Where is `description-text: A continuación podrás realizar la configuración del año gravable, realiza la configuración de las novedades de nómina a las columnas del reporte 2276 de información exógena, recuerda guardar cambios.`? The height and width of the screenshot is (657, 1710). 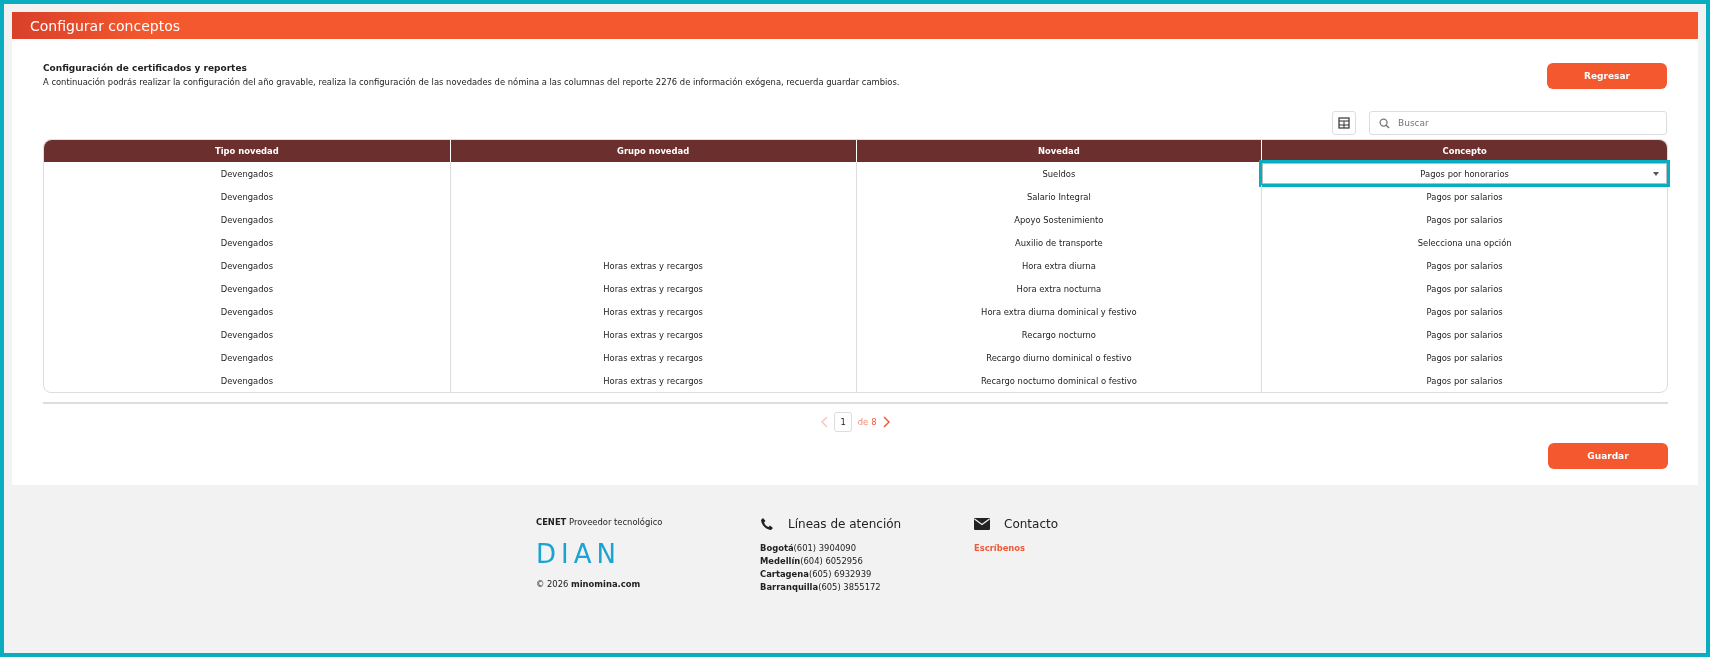 description-text: A continuación podrás realizar la configuración del año gravable, realiza la configuración de las novedades de nómina a las columnas del reporte 2276 de información exógena, recuerda guardar cambios. is located at coordinates (471, 82).